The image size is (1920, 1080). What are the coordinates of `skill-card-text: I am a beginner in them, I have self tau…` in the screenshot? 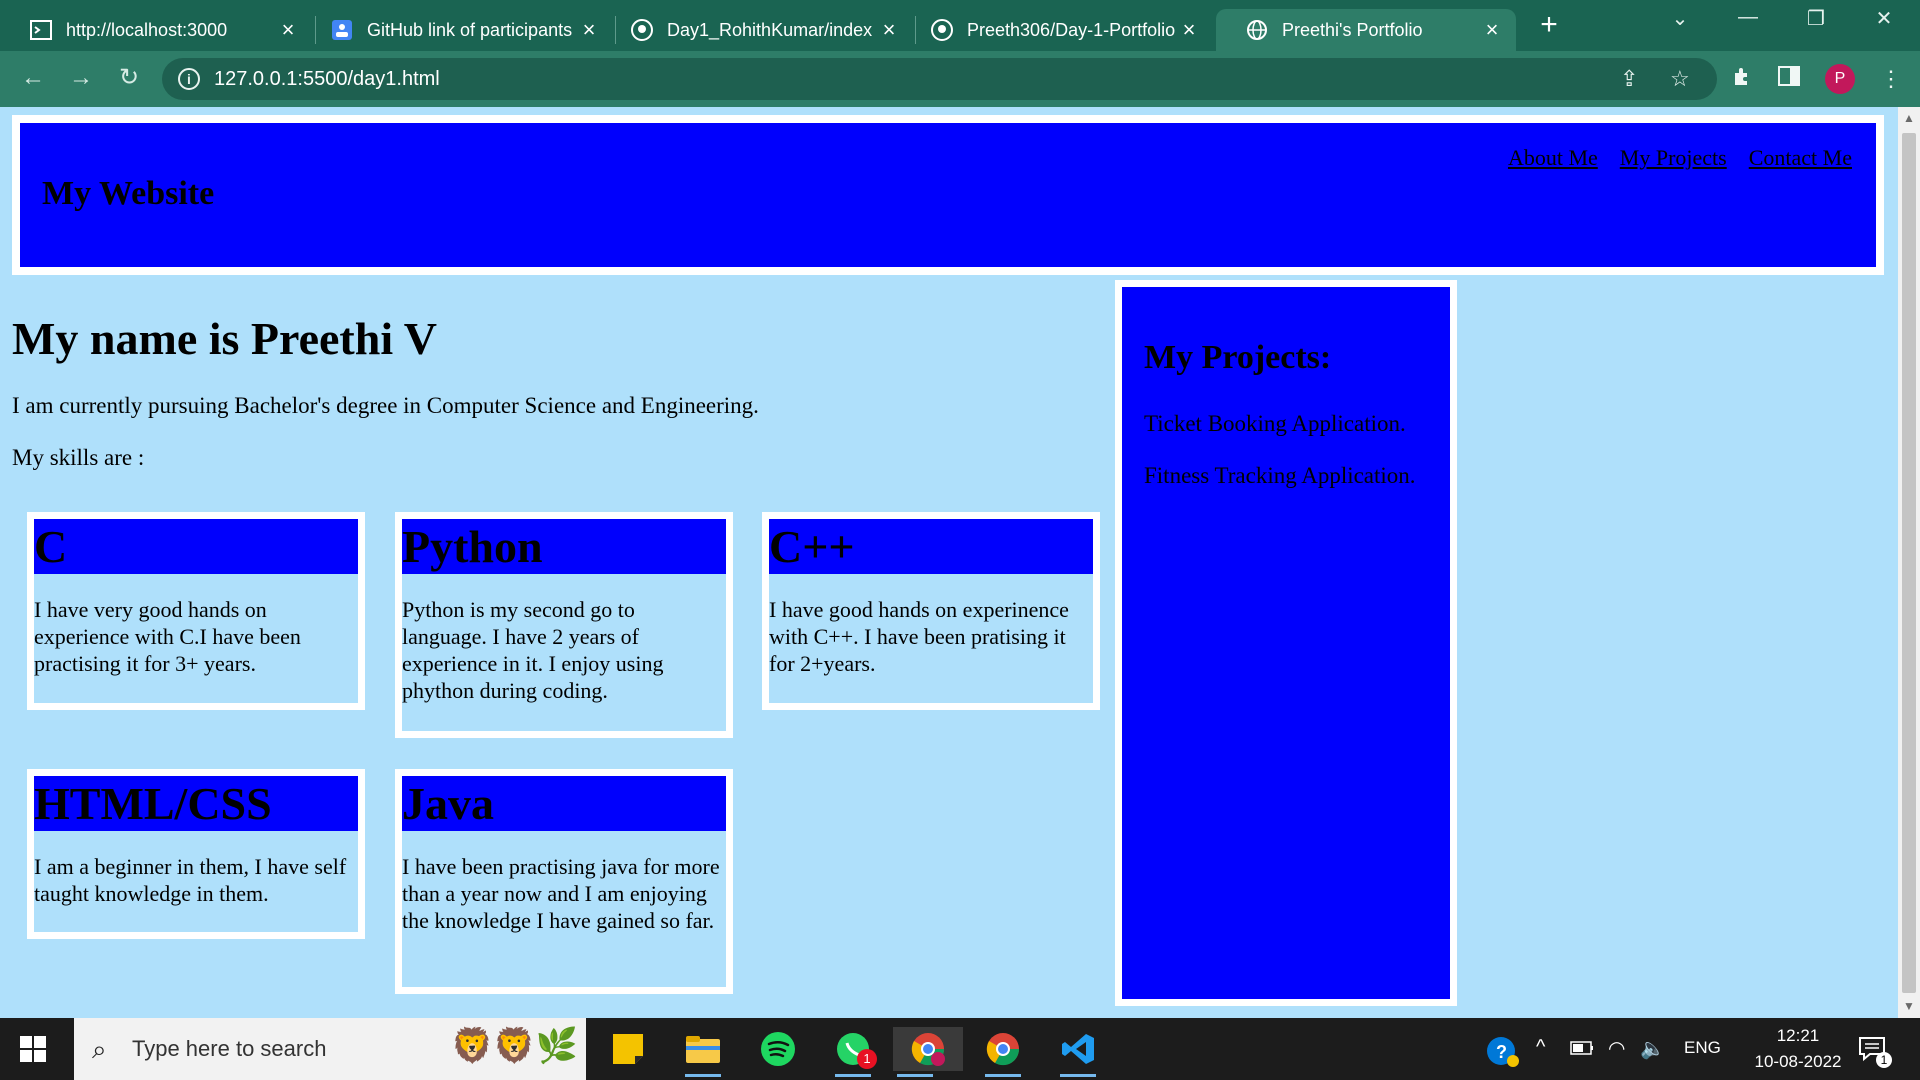 It's located at (190, 880).